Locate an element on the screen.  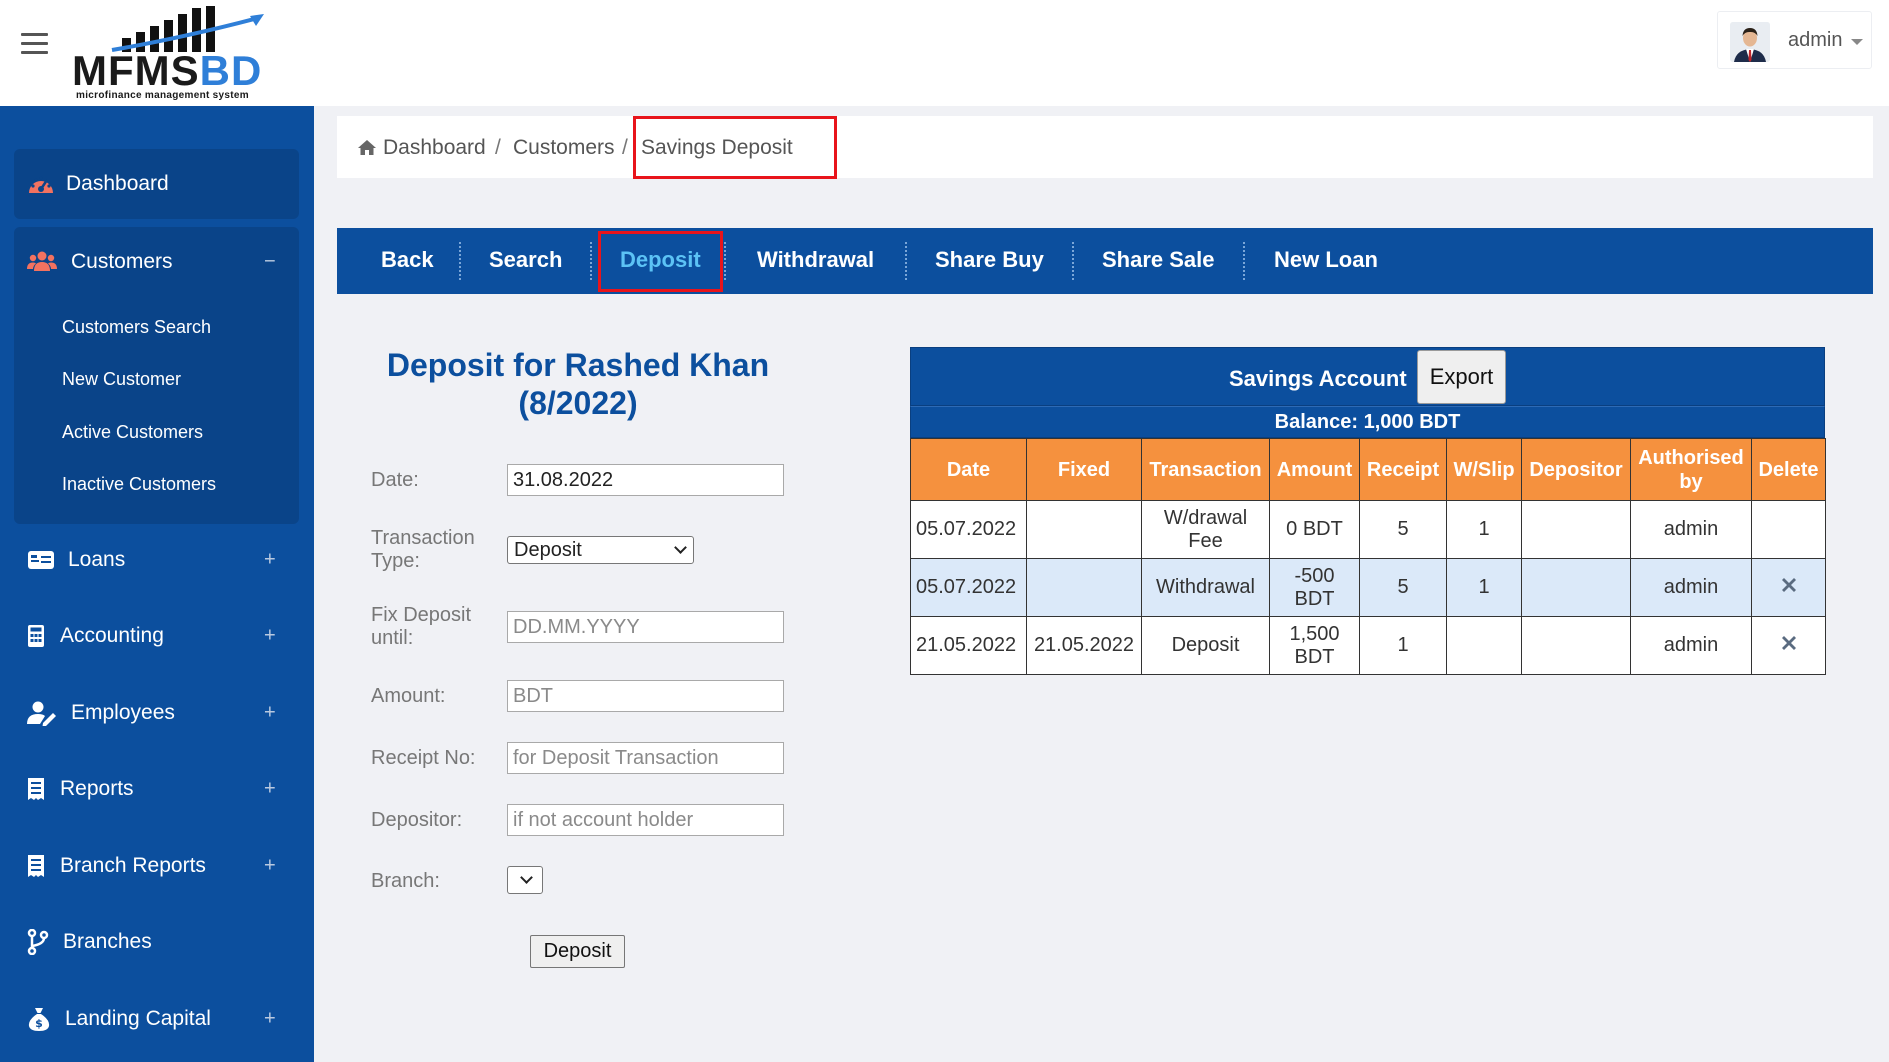
table-row: 05.07.2022 Withdrawal -500 BDT 5 1 admin is located at coordinates (1368, 587).